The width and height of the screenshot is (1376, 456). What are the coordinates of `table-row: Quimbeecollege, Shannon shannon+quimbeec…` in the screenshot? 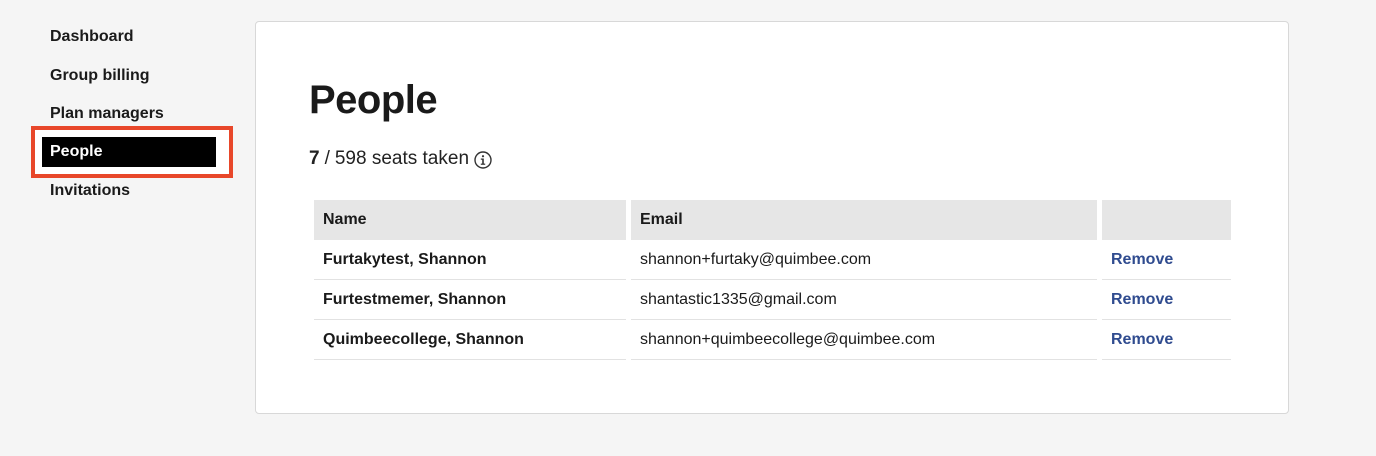 It's located at (772, 340).